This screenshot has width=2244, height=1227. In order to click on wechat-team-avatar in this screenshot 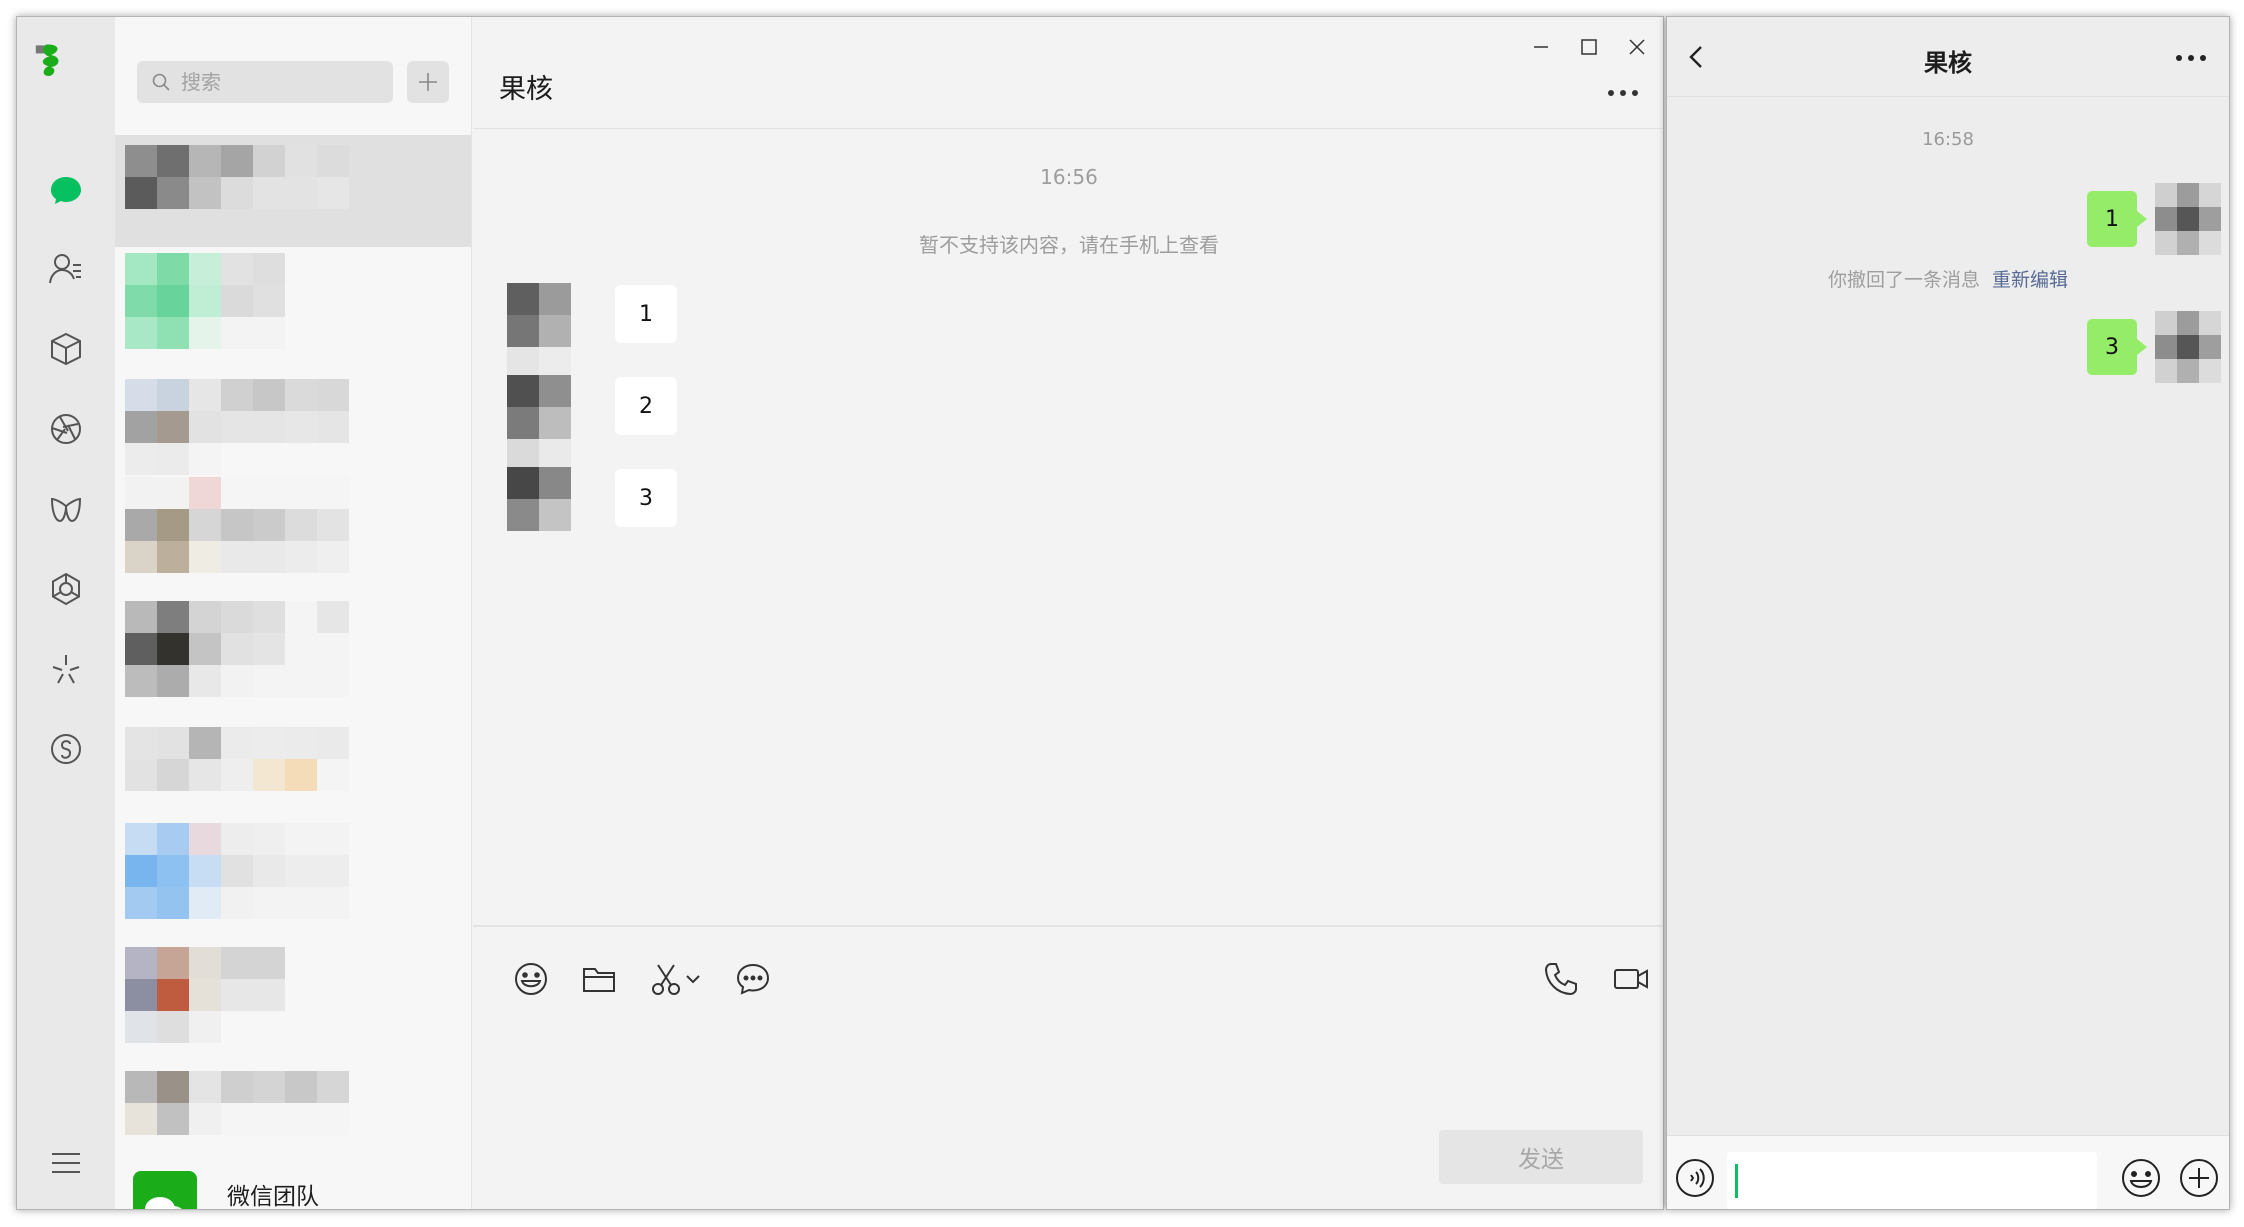, I will do `click(165, 1190)`.